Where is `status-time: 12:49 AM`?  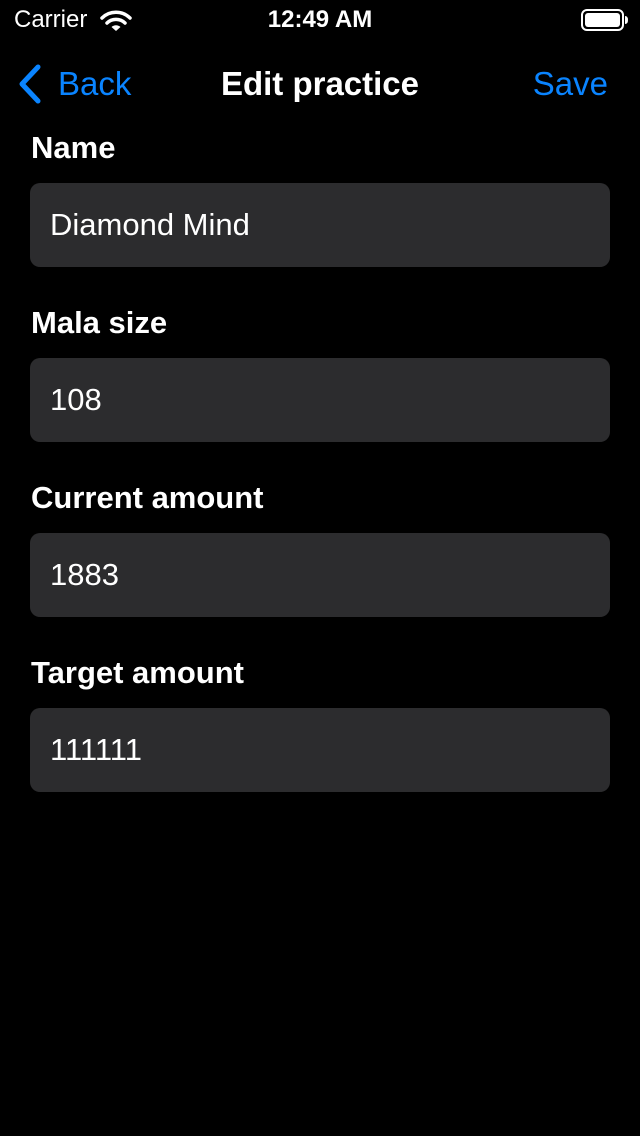
status-time: 12:49 AM is located at coordinates (320, 19).